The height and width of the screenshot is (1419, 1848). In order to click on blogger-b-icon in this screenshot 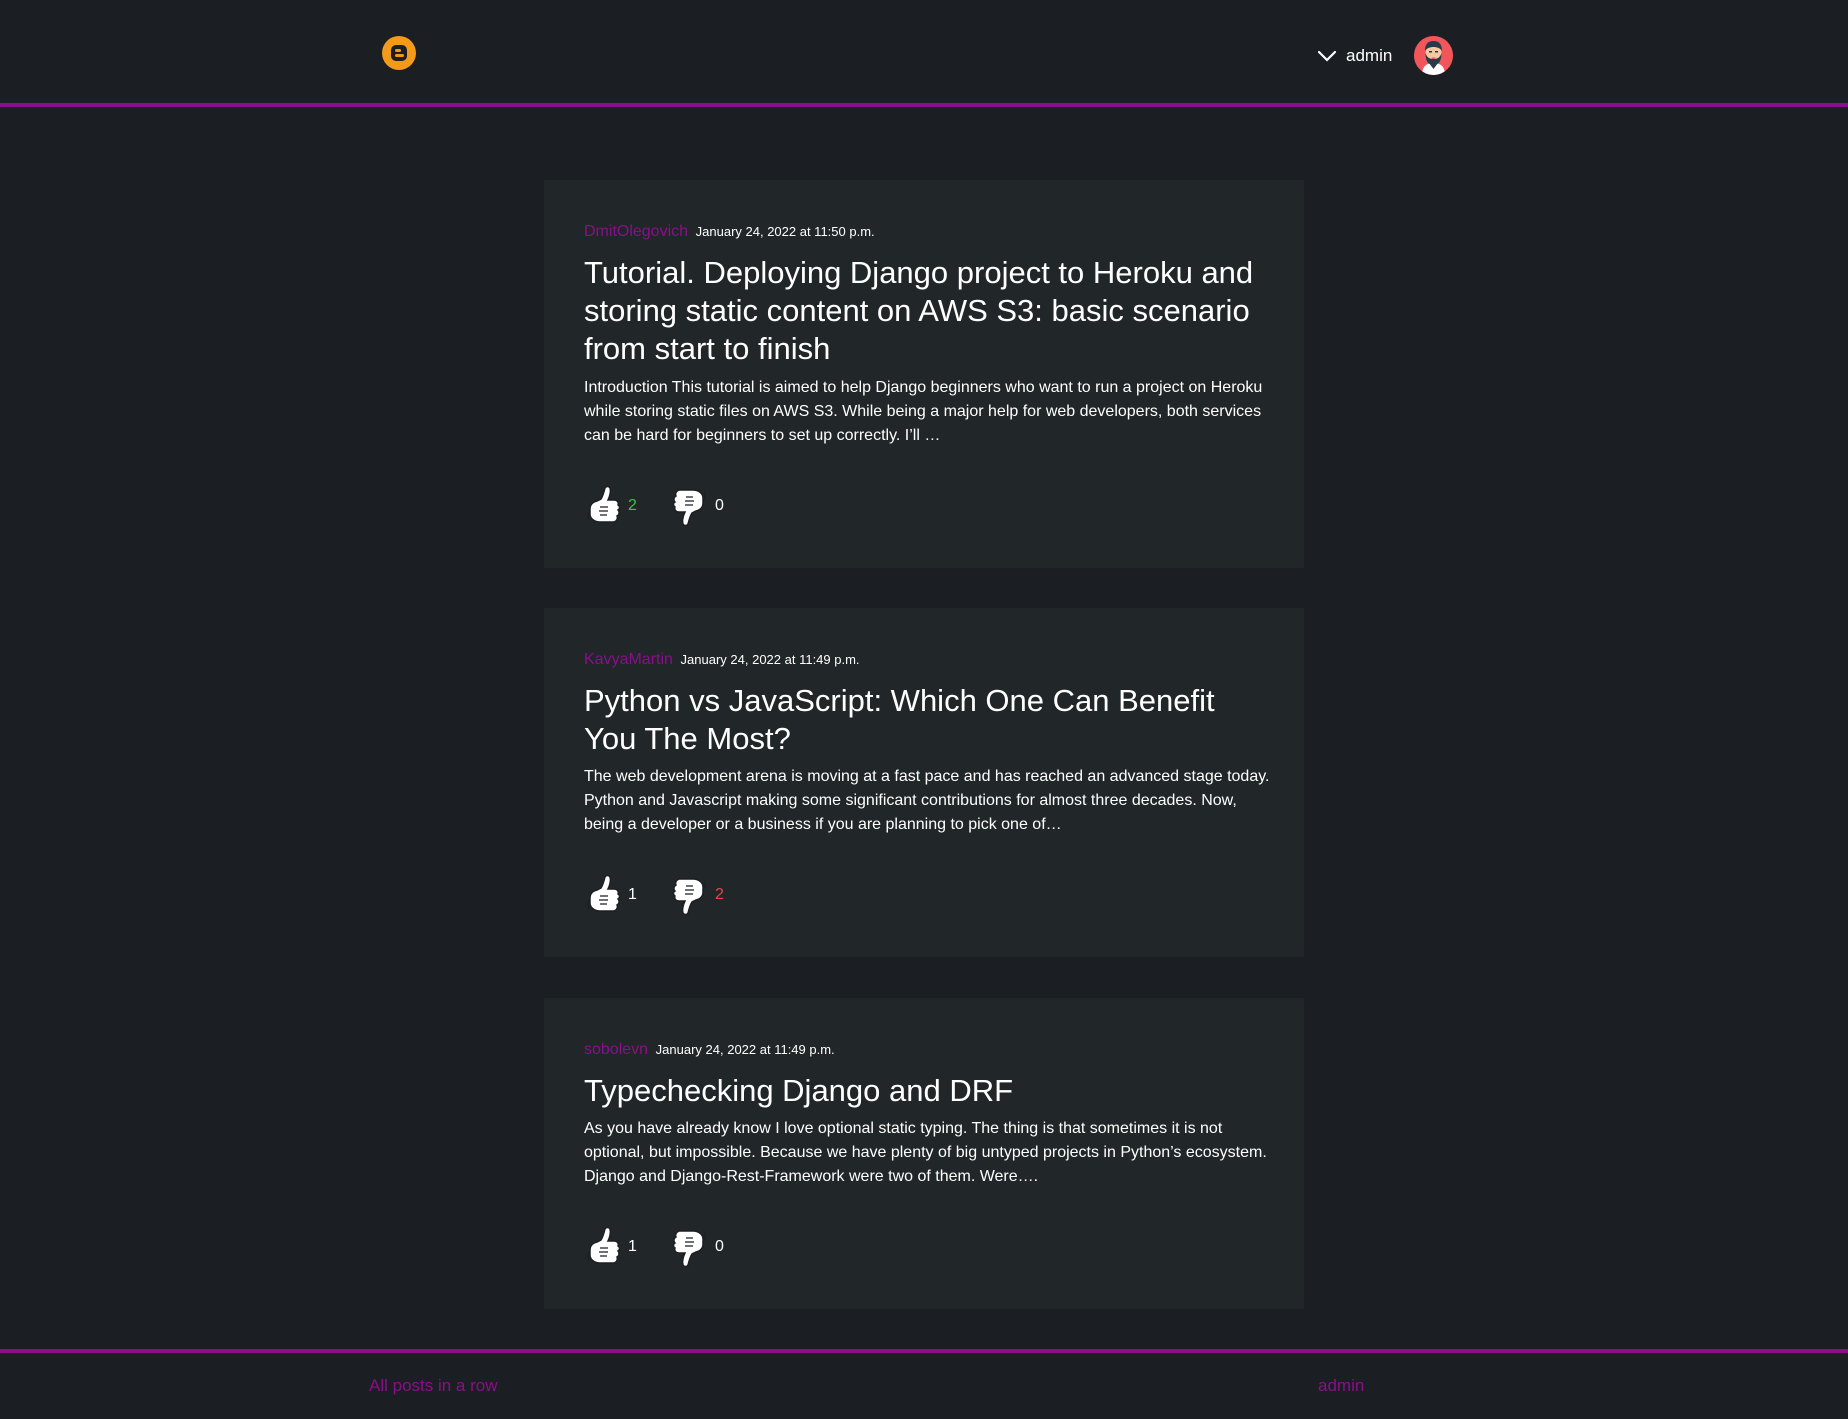, I will do `click(399, 53)`.